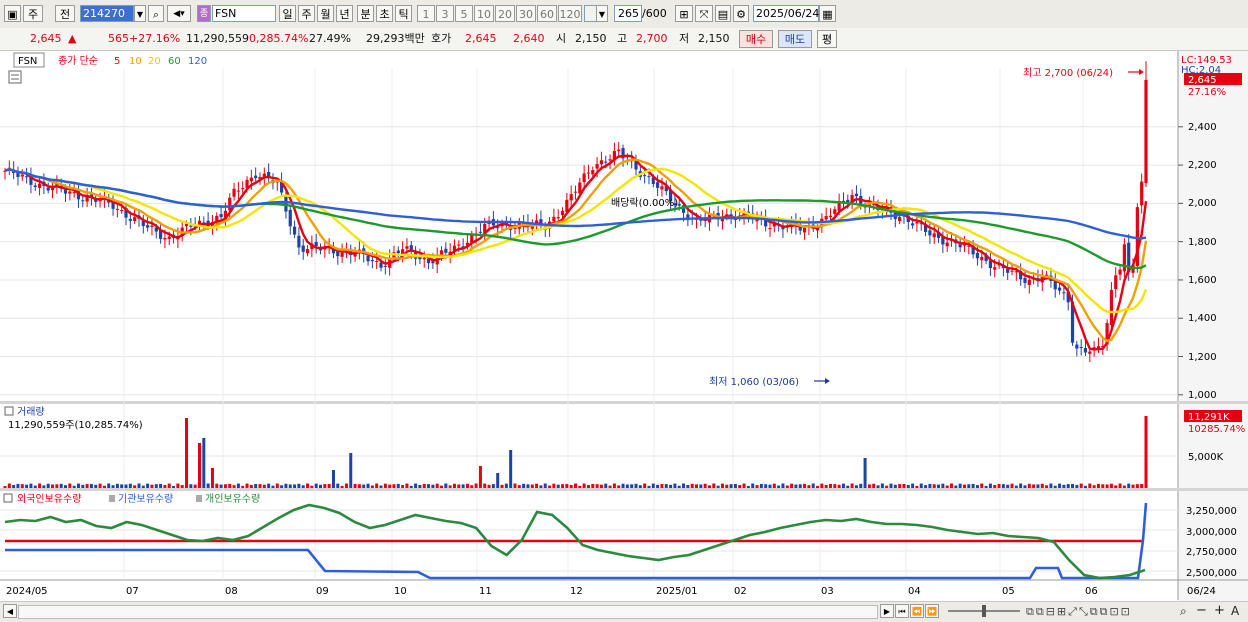  I want to click on open-label: 시, so click(561, 38).